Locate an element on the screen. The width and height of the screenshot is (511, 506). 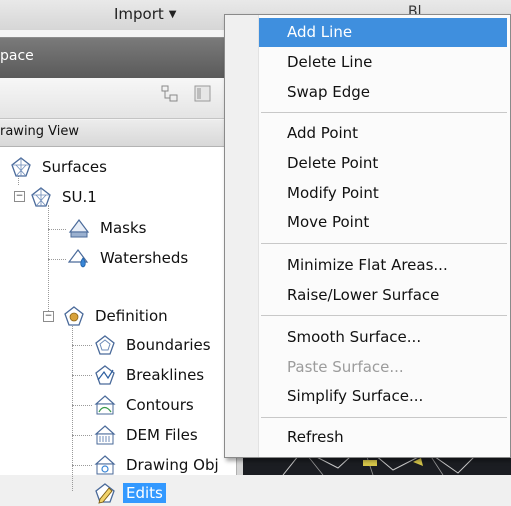
watersheds-icon is located at coordinates (78, 258).